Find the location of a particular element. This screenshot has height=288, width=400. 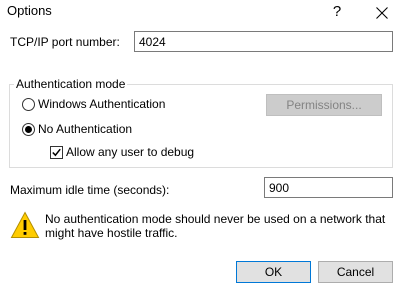

no-auth-radio is located at coordinates (28, 129).